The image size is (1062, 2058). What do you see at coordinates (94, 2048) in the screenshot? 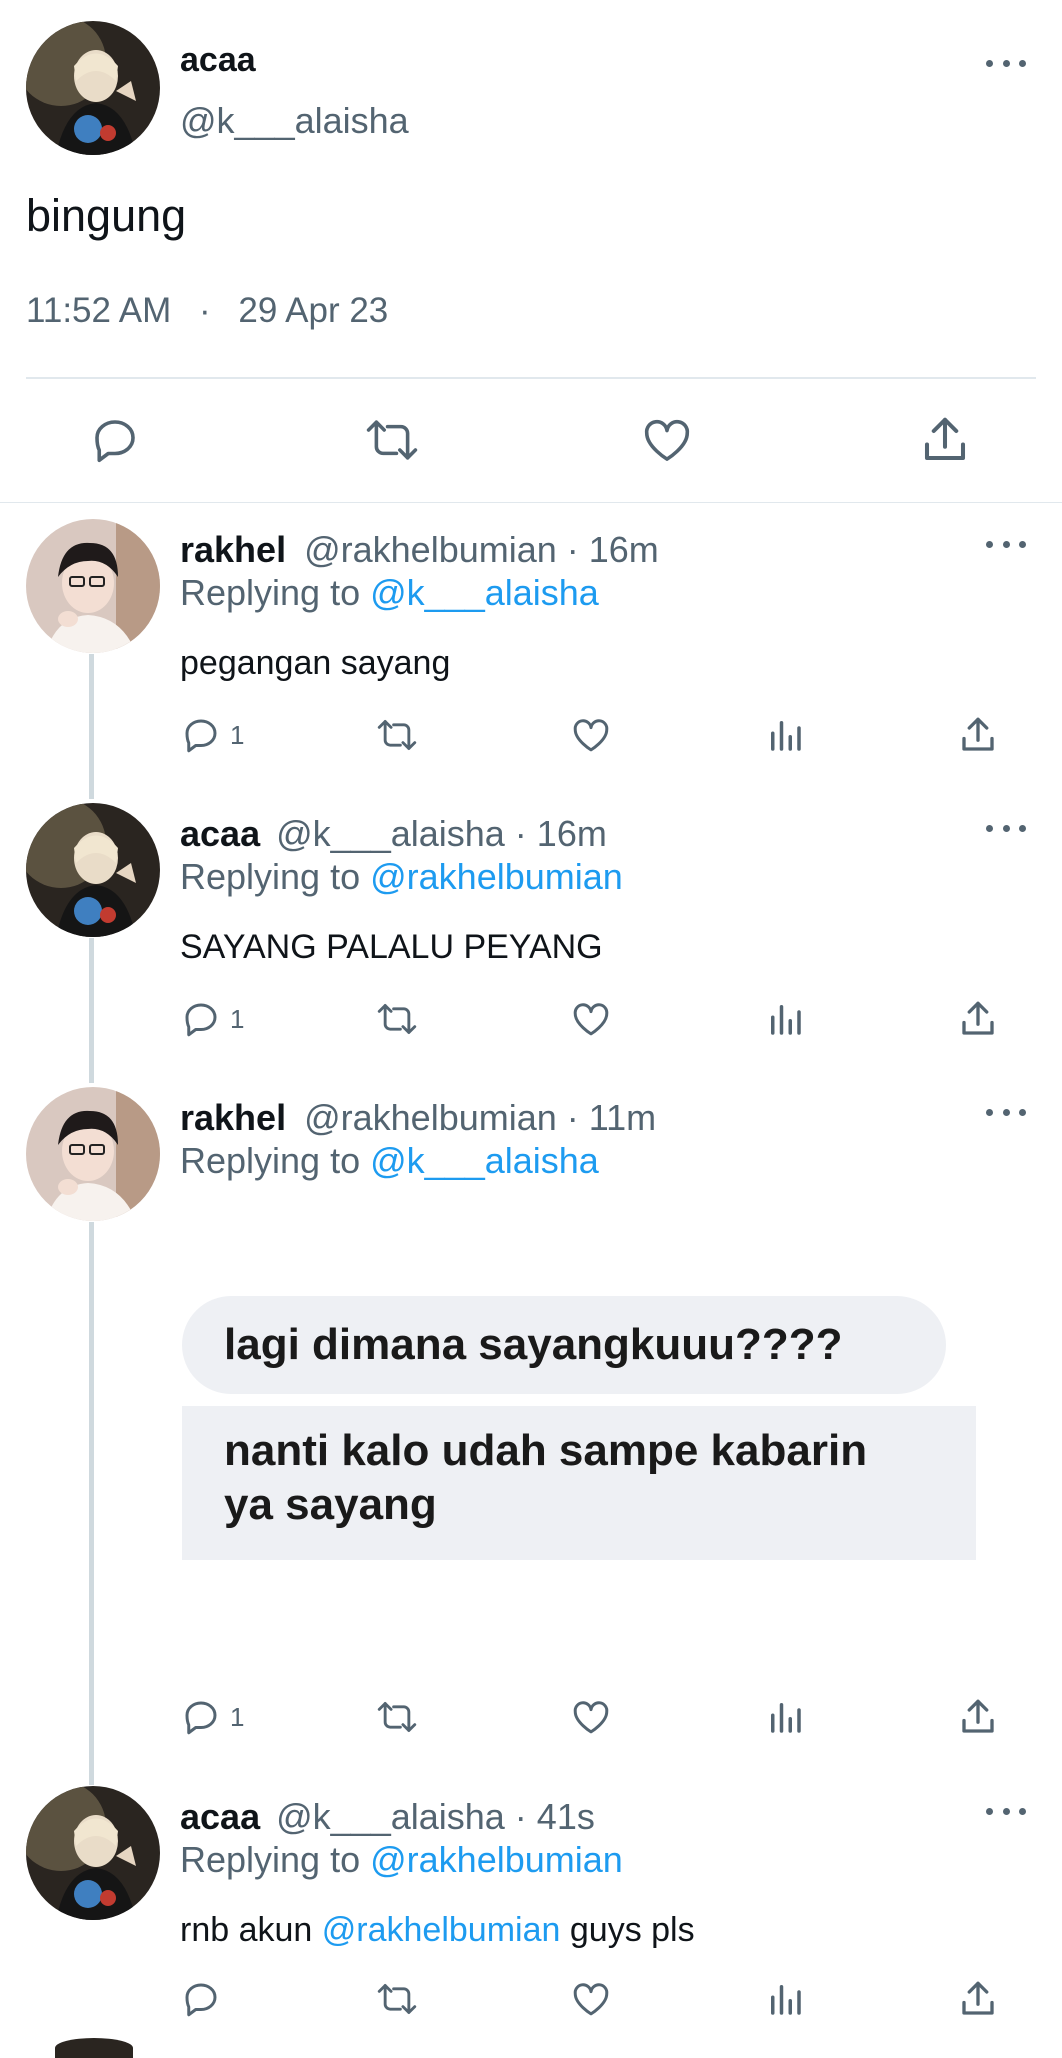
I see `next-reply-avatar-partial` at bounding box center [94, 2048].